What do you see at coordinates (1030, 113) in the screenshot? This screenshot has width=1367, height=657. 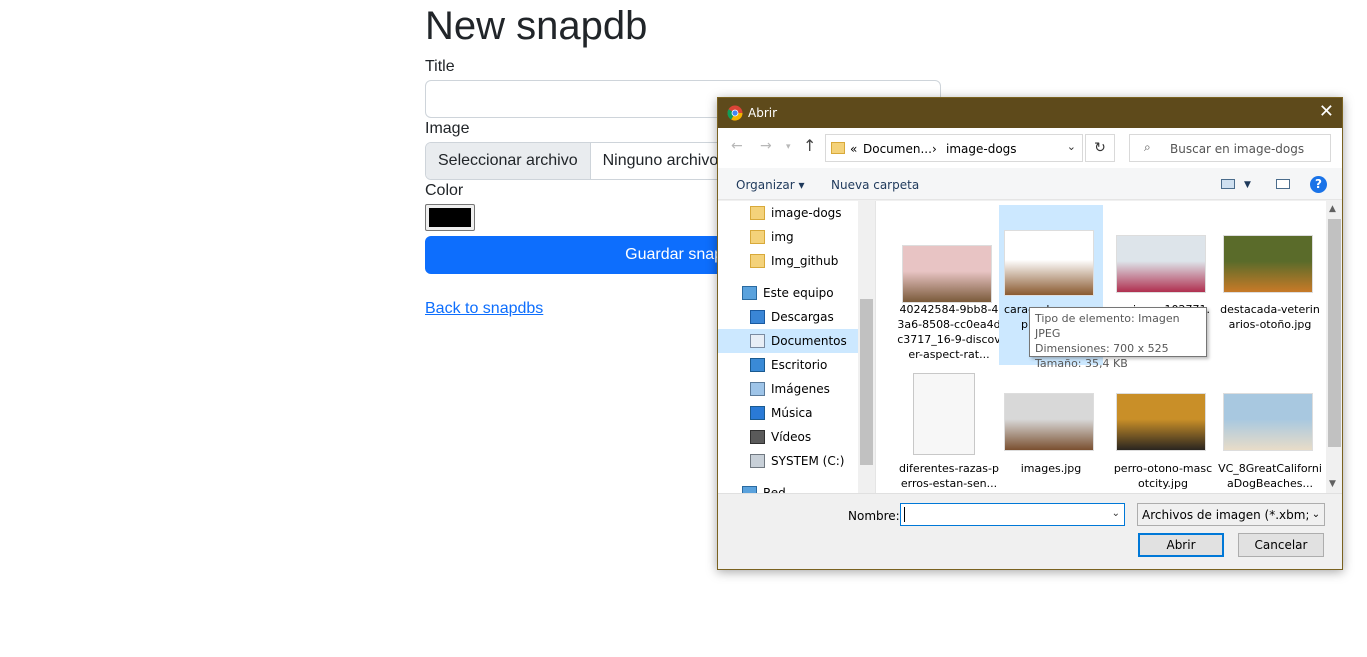 I see `dialog-titlebar: Abrir ✕` at bounding box center [1030, 113].